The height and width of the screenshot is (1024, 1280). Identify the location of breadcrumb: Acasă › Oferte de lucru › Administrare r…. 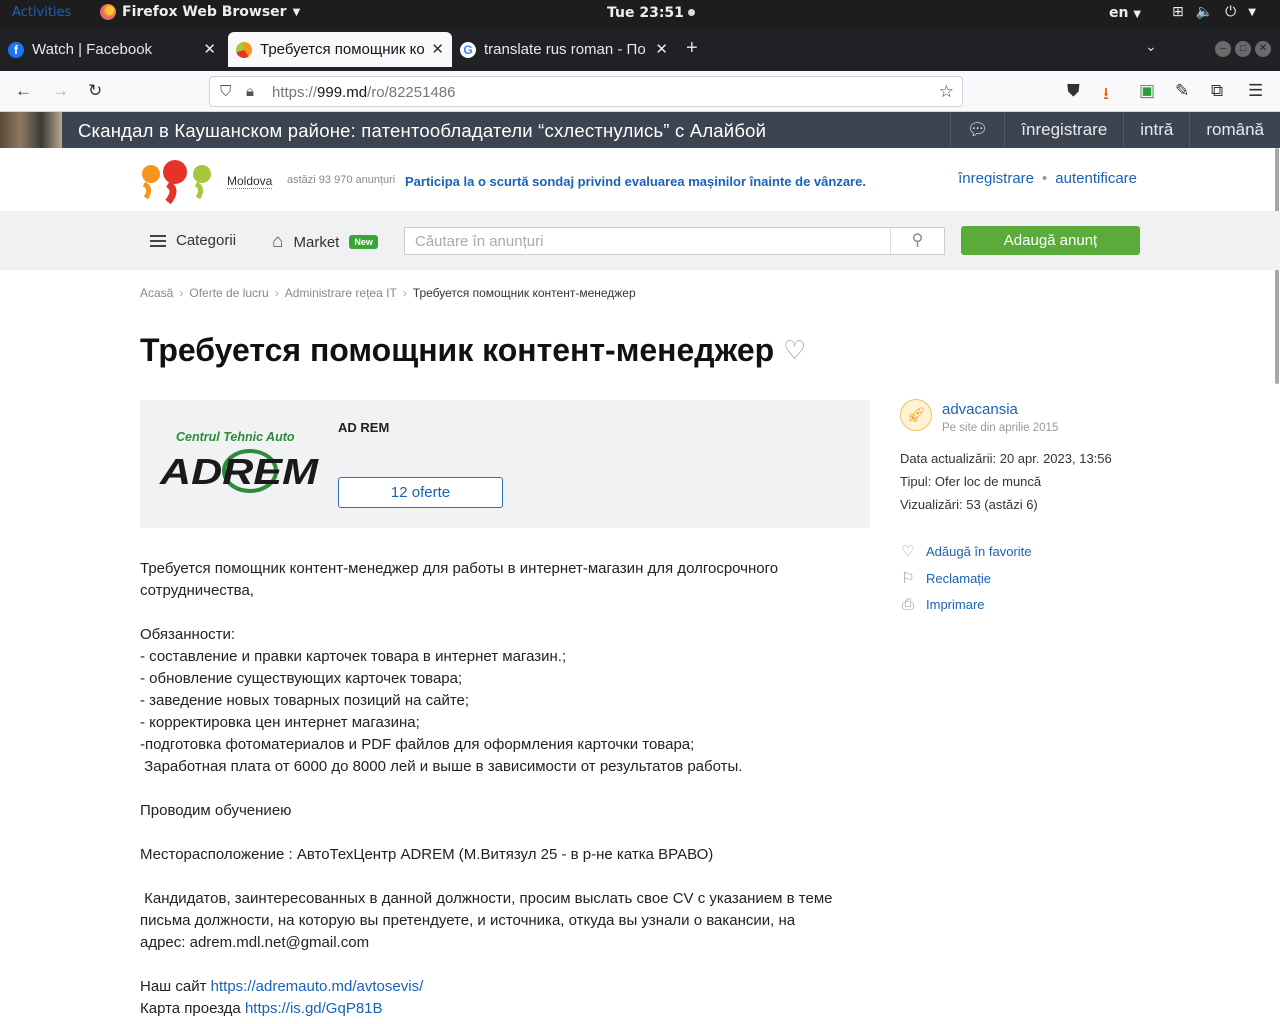
(388, 293).